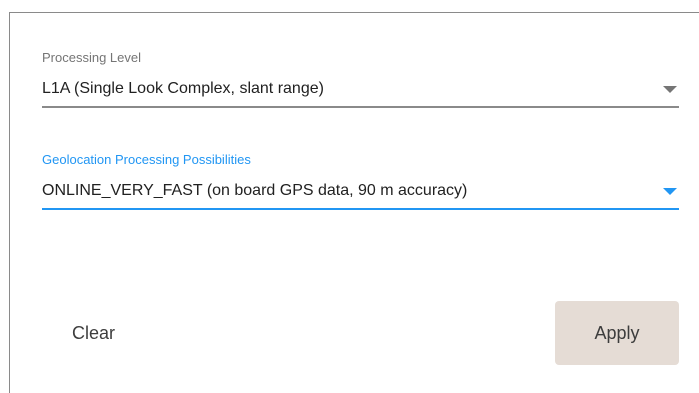 The width and height of the screenshot is (699, 393). Describe the element at coordinates (146, 159) in the screenshot. I see `geolocation-label: Geolocation Processing Possibilities` at that location.